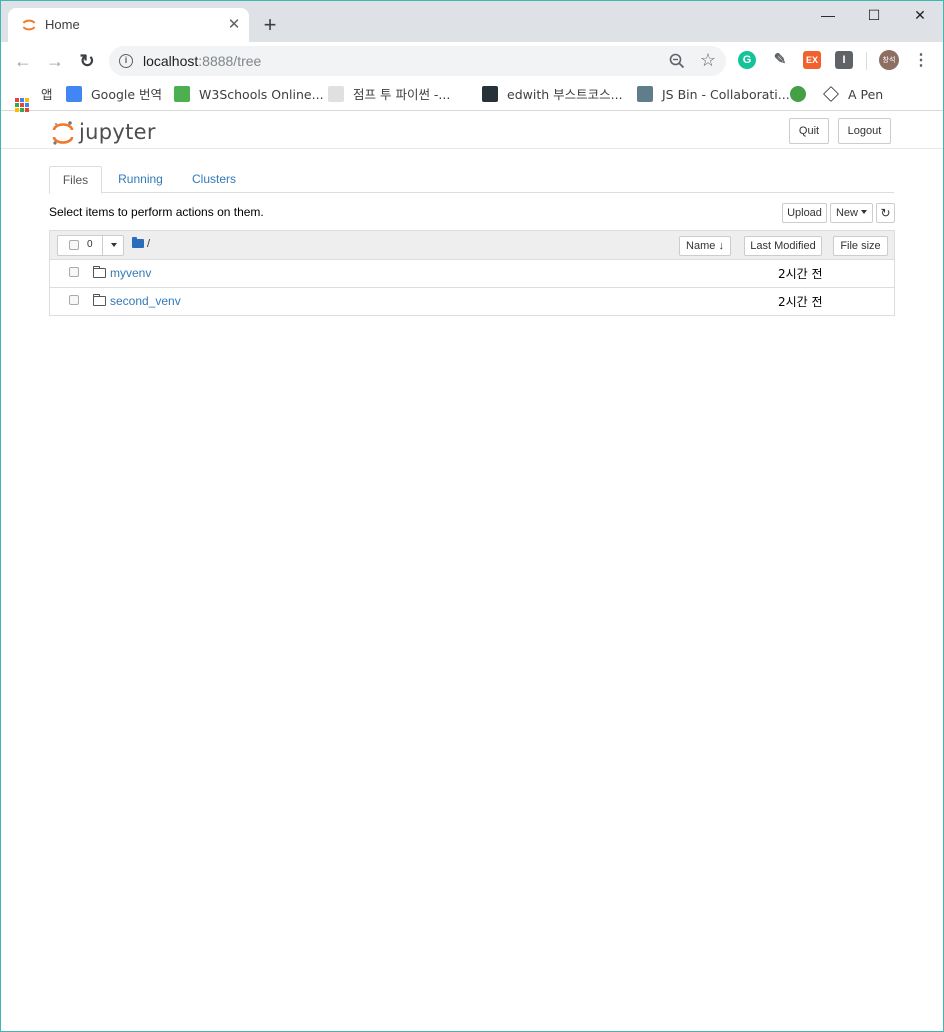  What do you see at coordinates (80, 245) in the screenshot?
I see `select-all-checkbox-area: 0` at bounding box center [80, 245].